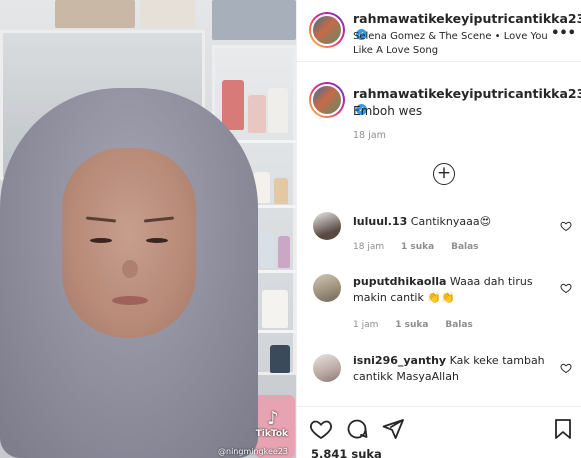 This screenshot has width=581, height=458. I want to click on tiktok-watermark: ♪ TikTok, so click(272, 423).